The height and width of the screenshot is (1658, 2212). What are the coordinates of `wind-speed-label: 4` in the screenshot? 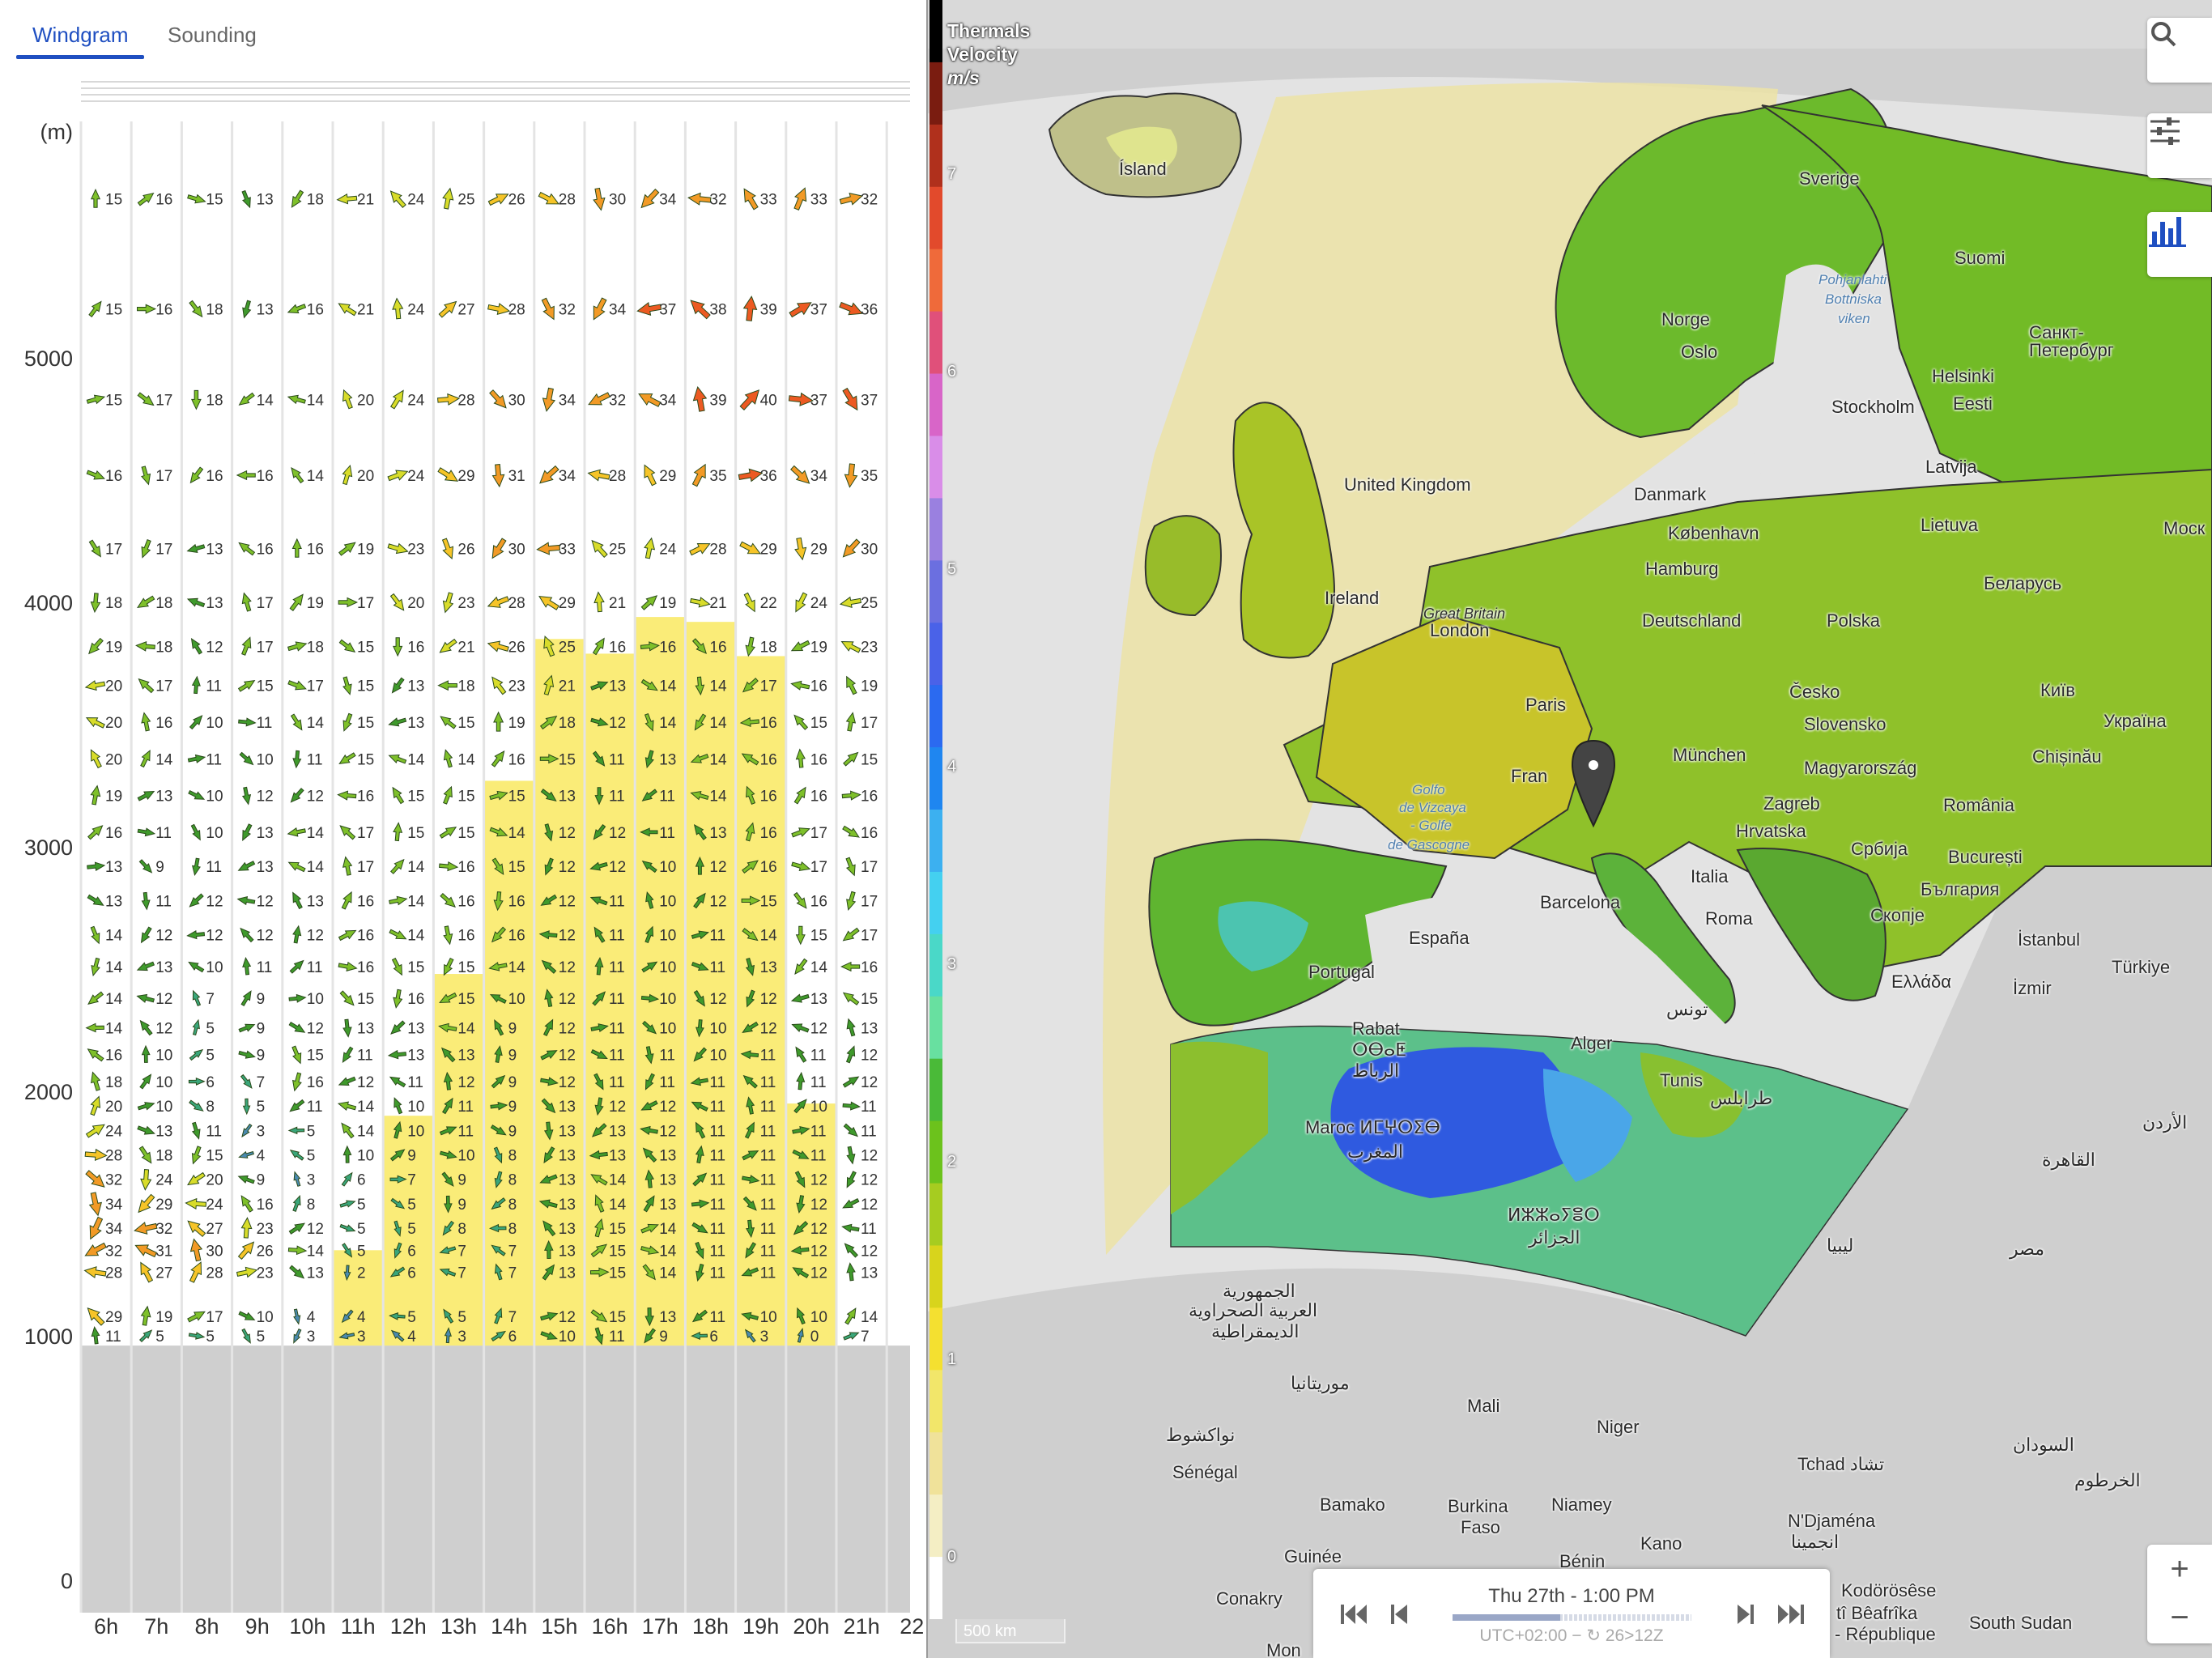 It's located at (412, 1337).